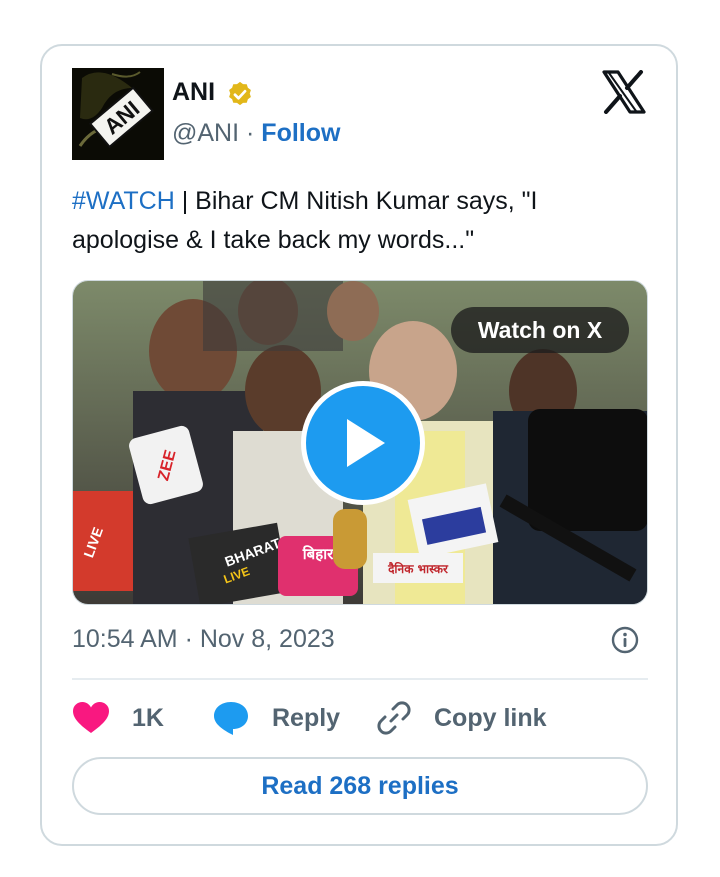  I want to click on copy-link-label: Copy link, so click(490, 717).